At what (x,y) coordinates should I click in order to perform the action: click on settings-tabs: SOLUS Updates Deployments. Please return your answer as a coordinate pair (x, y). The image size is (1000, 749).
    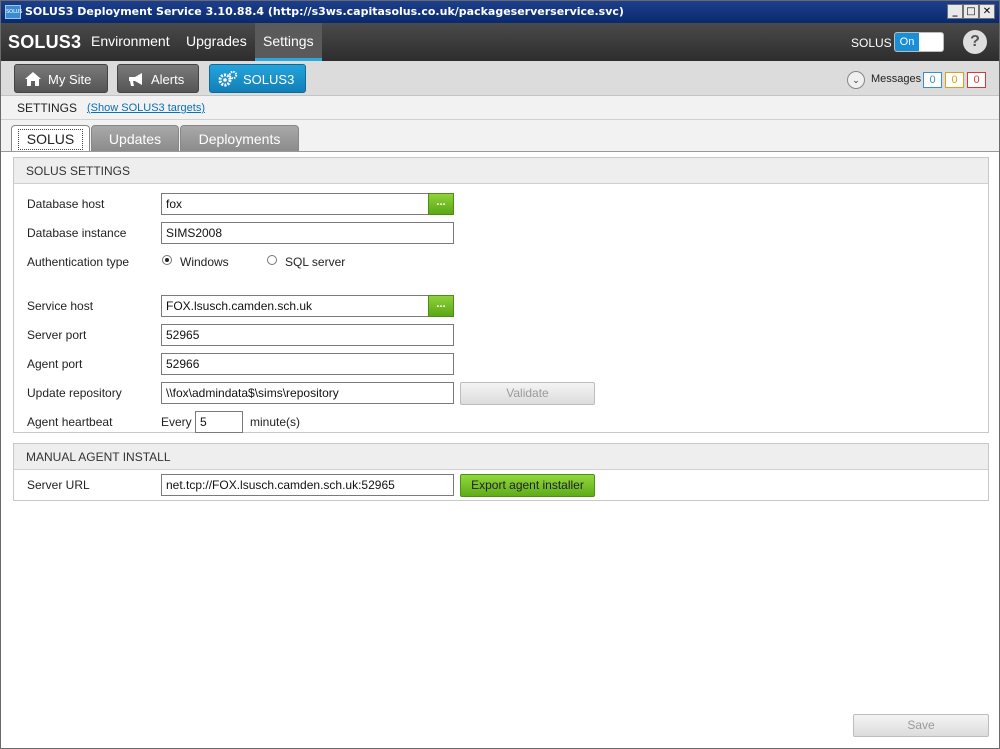
    Looking at the image, I should click on (500, 137).